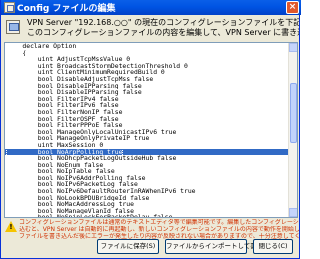  I want to click on editor-line: bool NoMacAddressLog true, so click(147, 204).